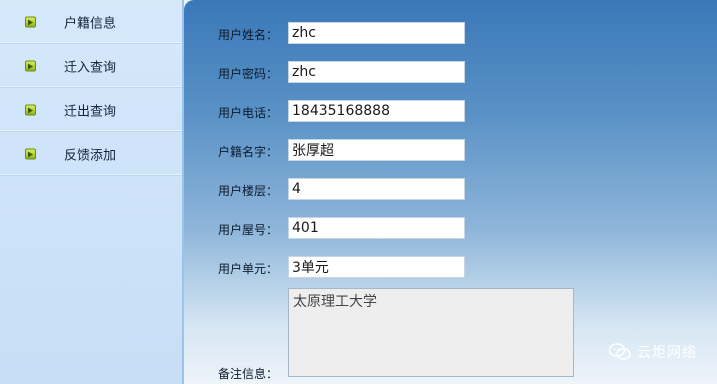  I want to click on sidebar-item-label: 反馈添加, so click(90, 155).